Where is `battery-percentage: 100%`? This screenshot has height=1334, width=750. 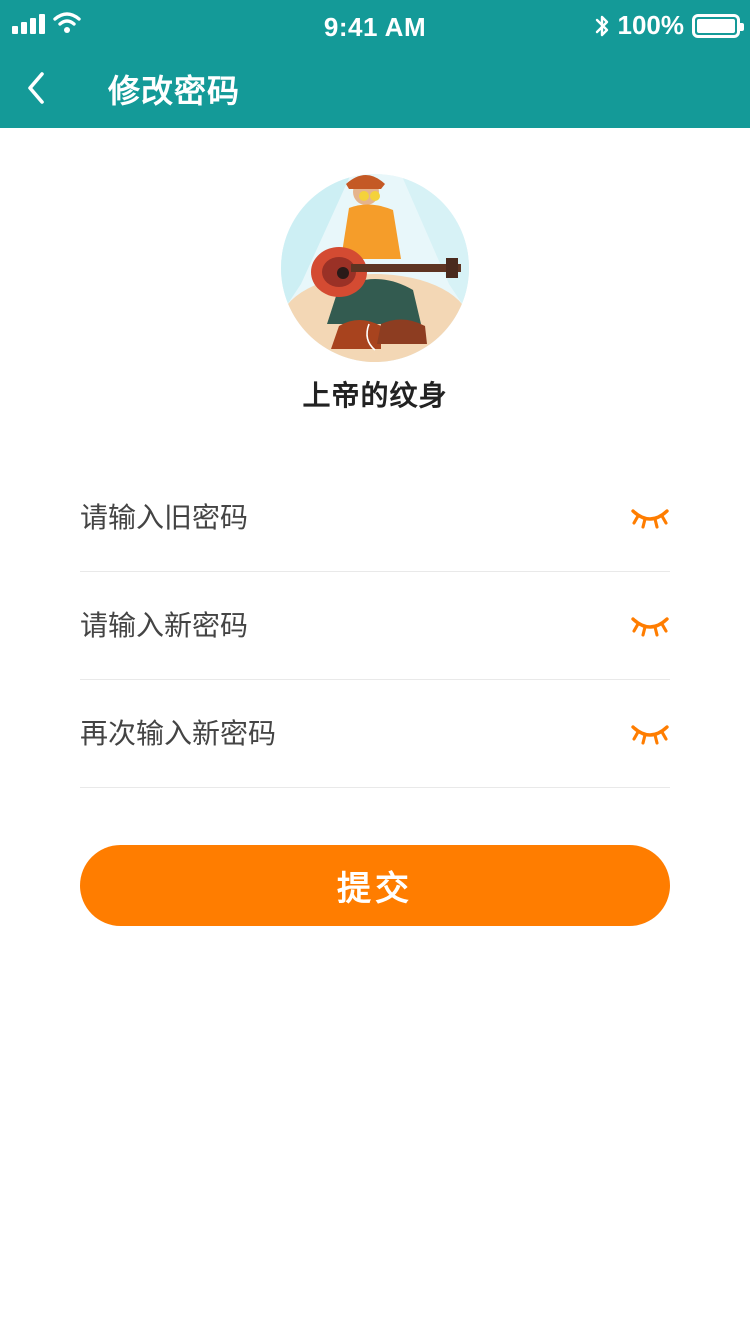 battery-percentage: 100% is located at coordinates (651, 25).